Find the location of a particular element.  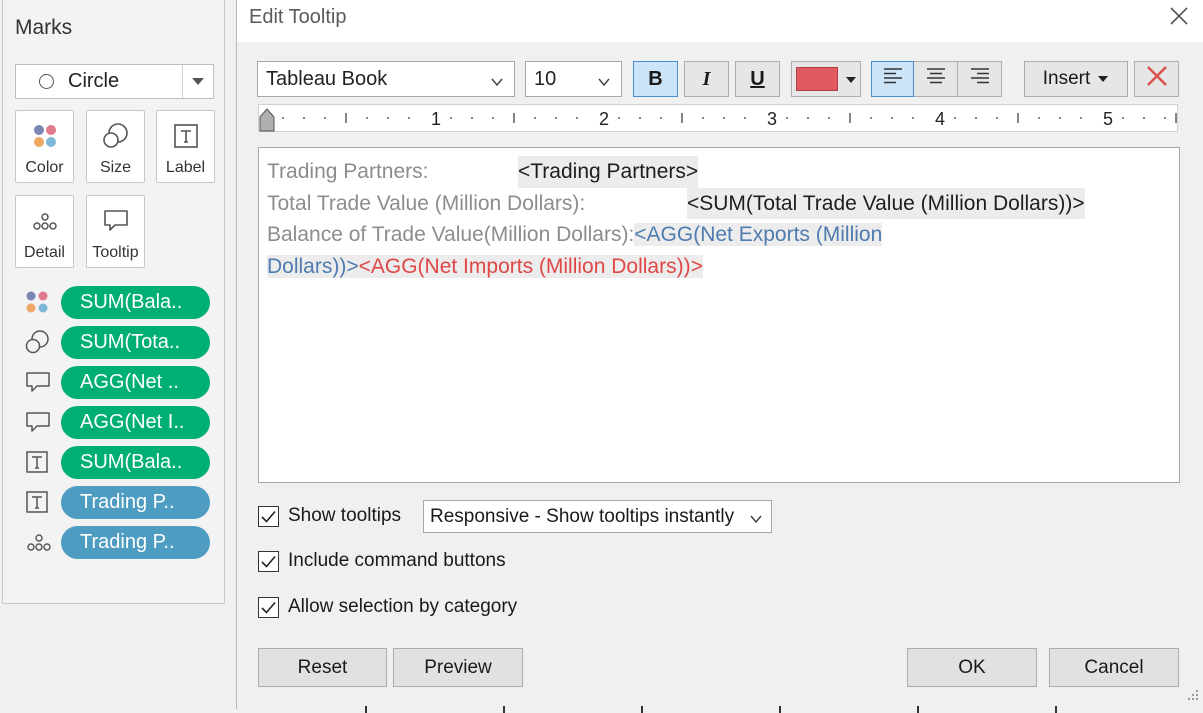

tooltip-label: Tooltip is located at coordinates (115, 252).